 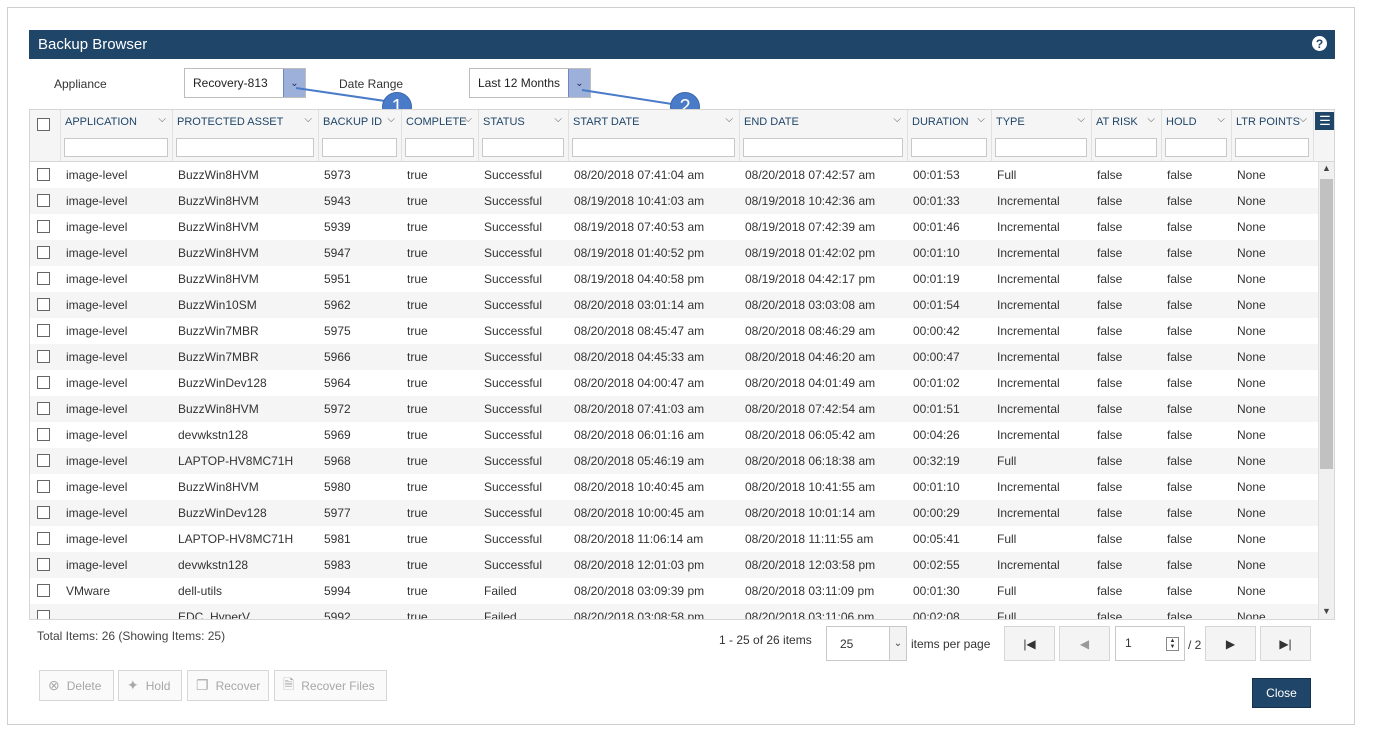 What do you see at coordinates (1042, 136) in the screenshot?
I see `column-header-type: TYPE ⌵` at bounding box center [1042, 136].